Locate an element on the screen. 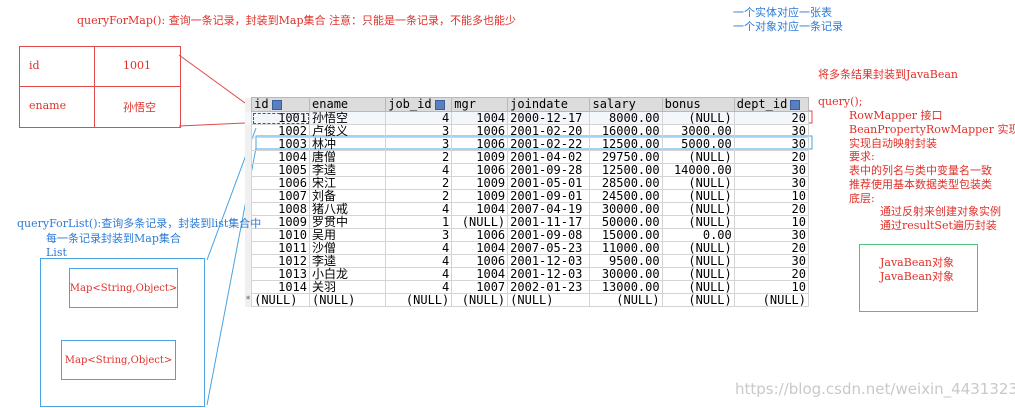  col-header-id: id is located at coordinates (281, 104).